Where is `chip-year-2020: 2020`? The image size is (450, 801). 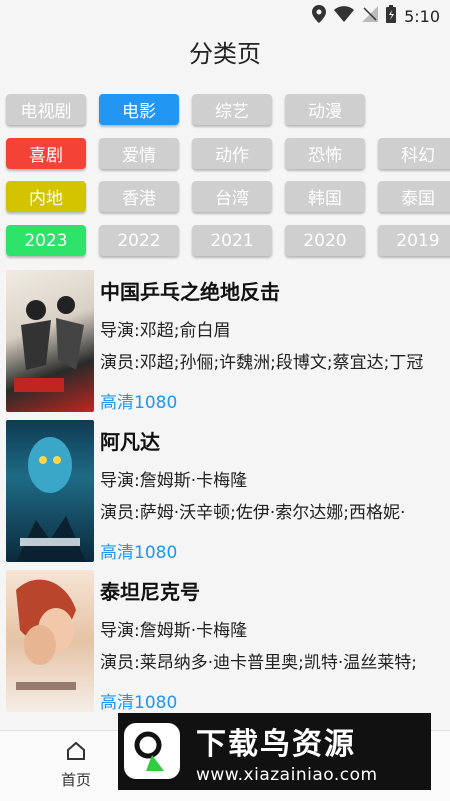
chip-year-2020: 2020 is located at coordinates (325, 240).